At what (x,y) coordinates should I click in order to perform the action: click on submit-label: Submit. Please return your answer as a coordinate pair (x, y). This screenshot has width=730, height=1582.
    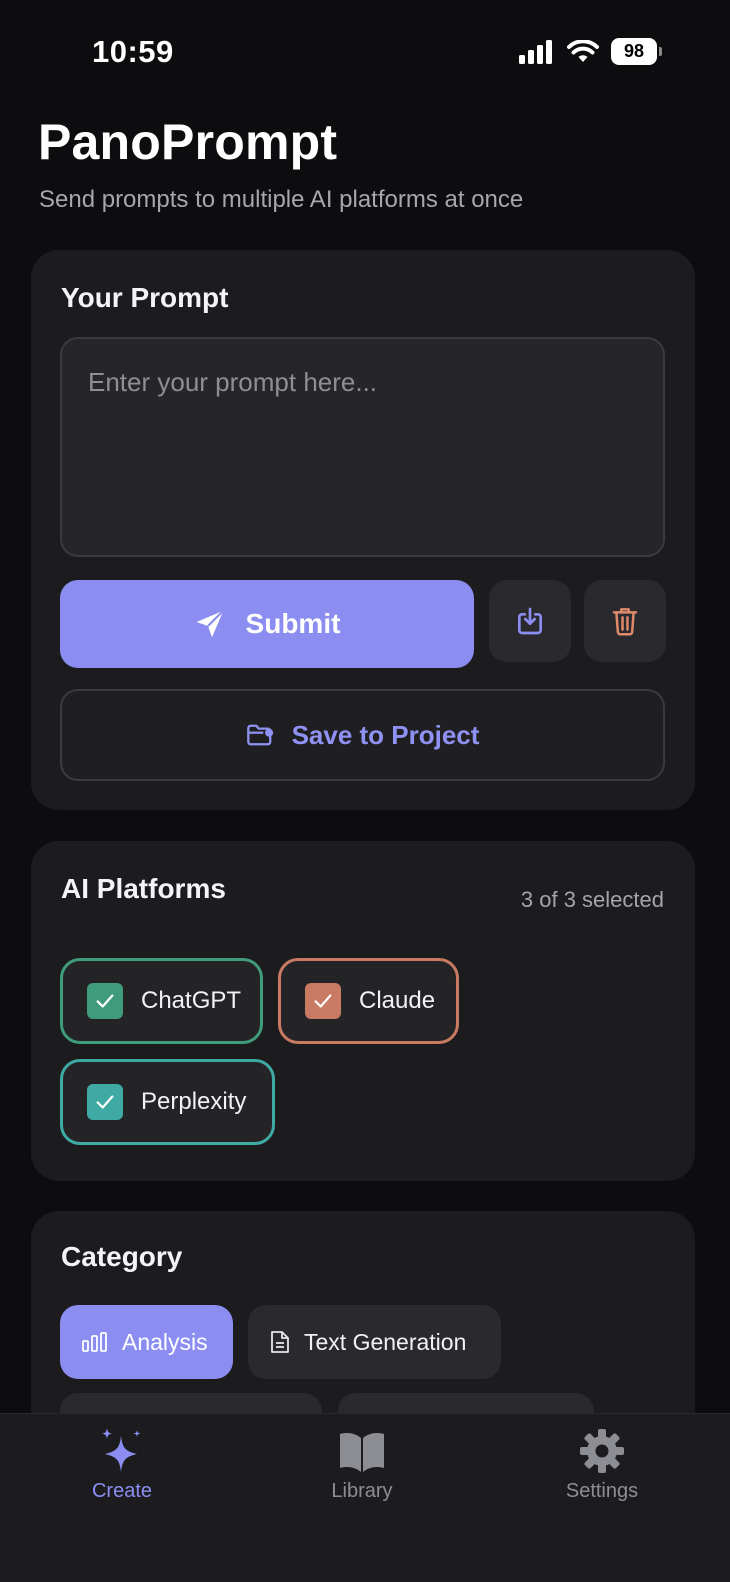
    Looking at the image, I should click on (293, 623).